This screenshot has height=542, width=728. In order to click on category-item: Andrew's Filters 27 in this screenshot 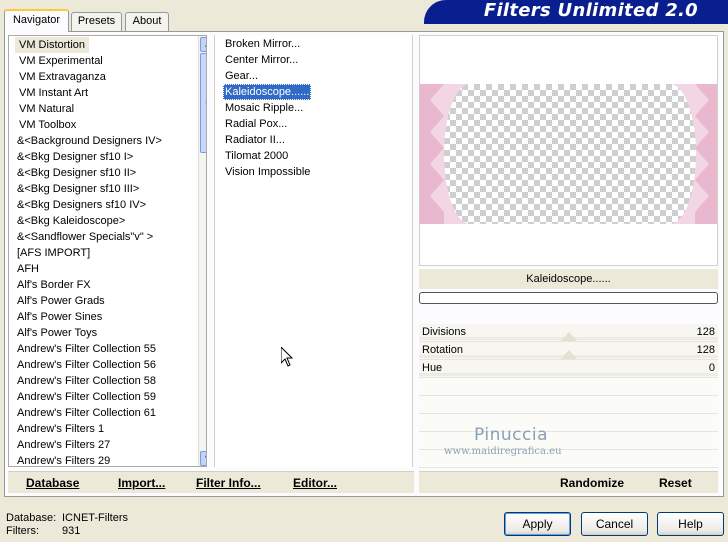, I will do `click(63, 445)`.